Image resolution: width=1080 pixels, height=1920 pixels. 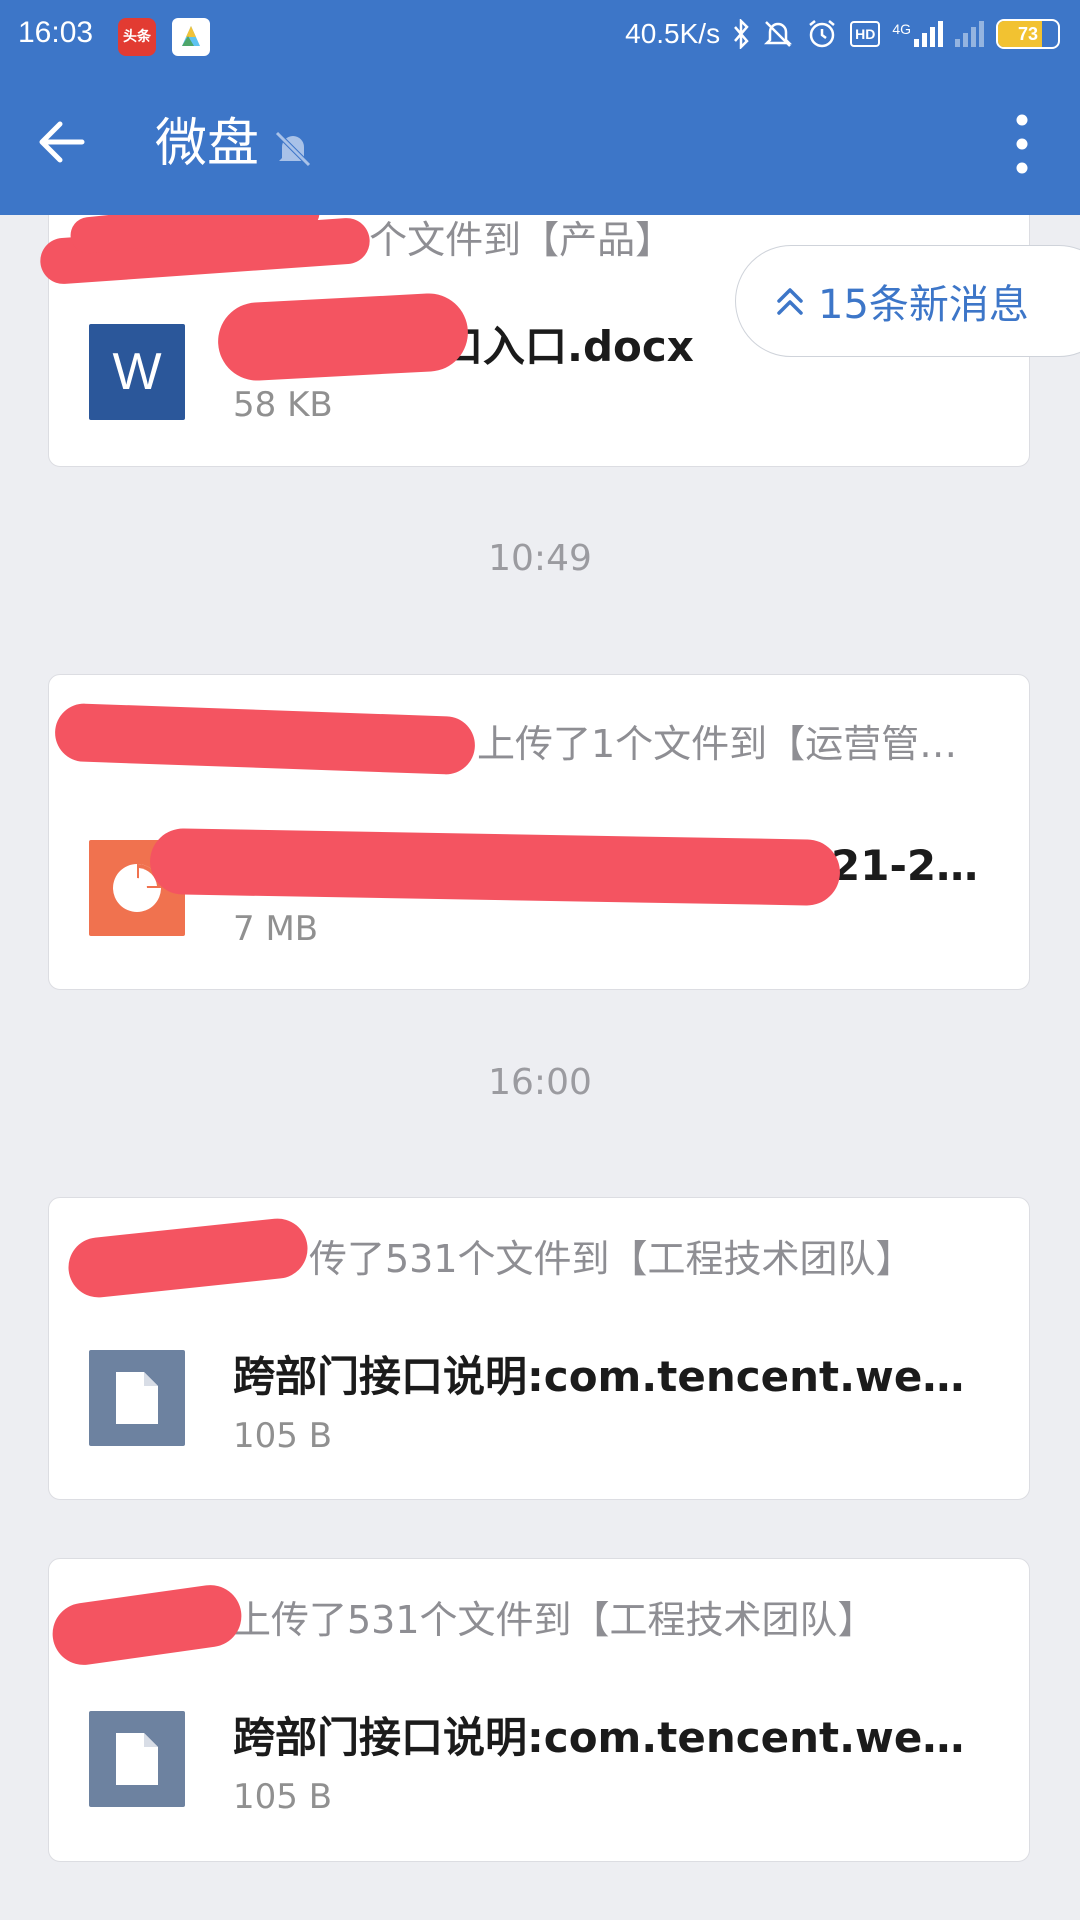 I want to click on network-speed: 40.5K/s, so click(x=673, y=33).